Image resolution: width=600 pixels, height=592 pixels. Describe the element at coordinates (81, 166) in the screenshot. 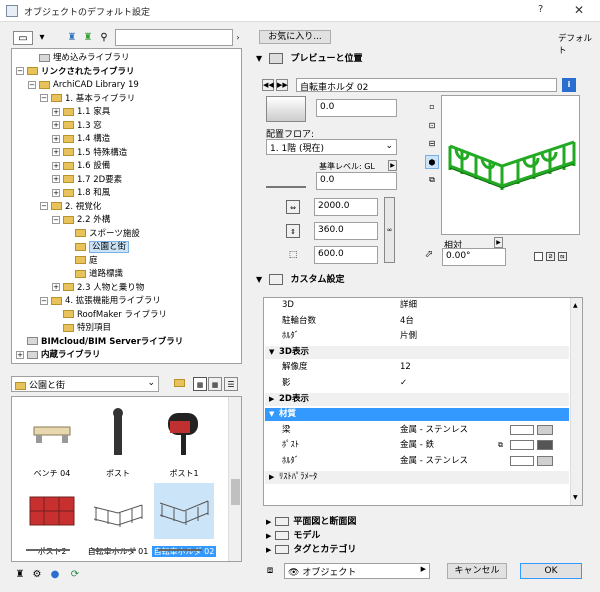

I see `tree-item: +1.6 設備` at that location.